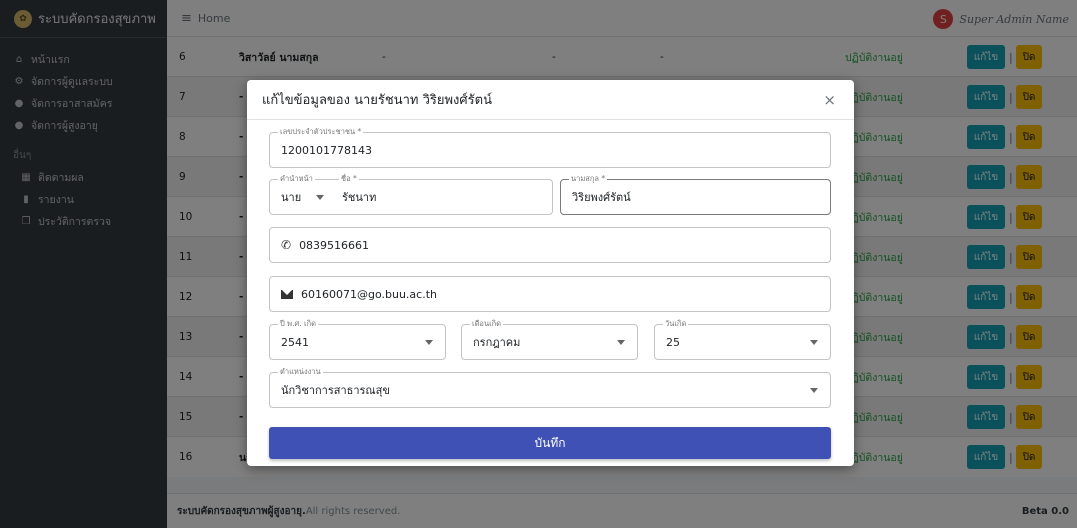 The height and width of the screenshot is (528, 1077). What do you see at coordinates (359, 197) in the screenshot?
I see `firstname-value: รัชนาท` at bounding box center [359, 197].